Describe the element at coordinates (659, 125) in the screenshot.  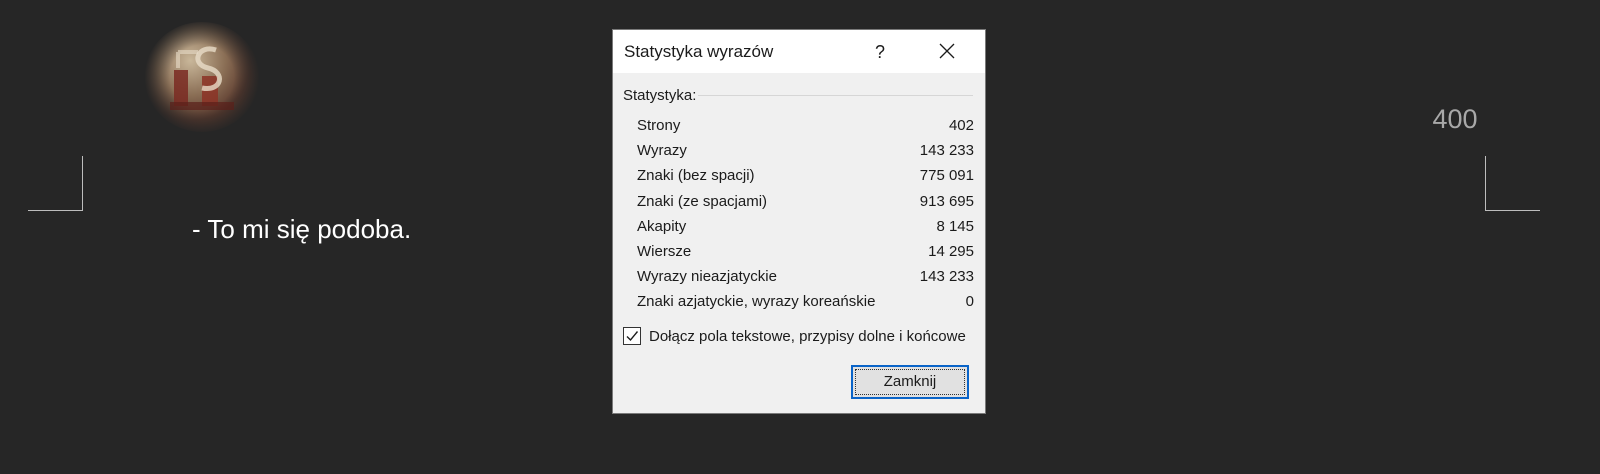
I see `stat-label: Strony` at that location.